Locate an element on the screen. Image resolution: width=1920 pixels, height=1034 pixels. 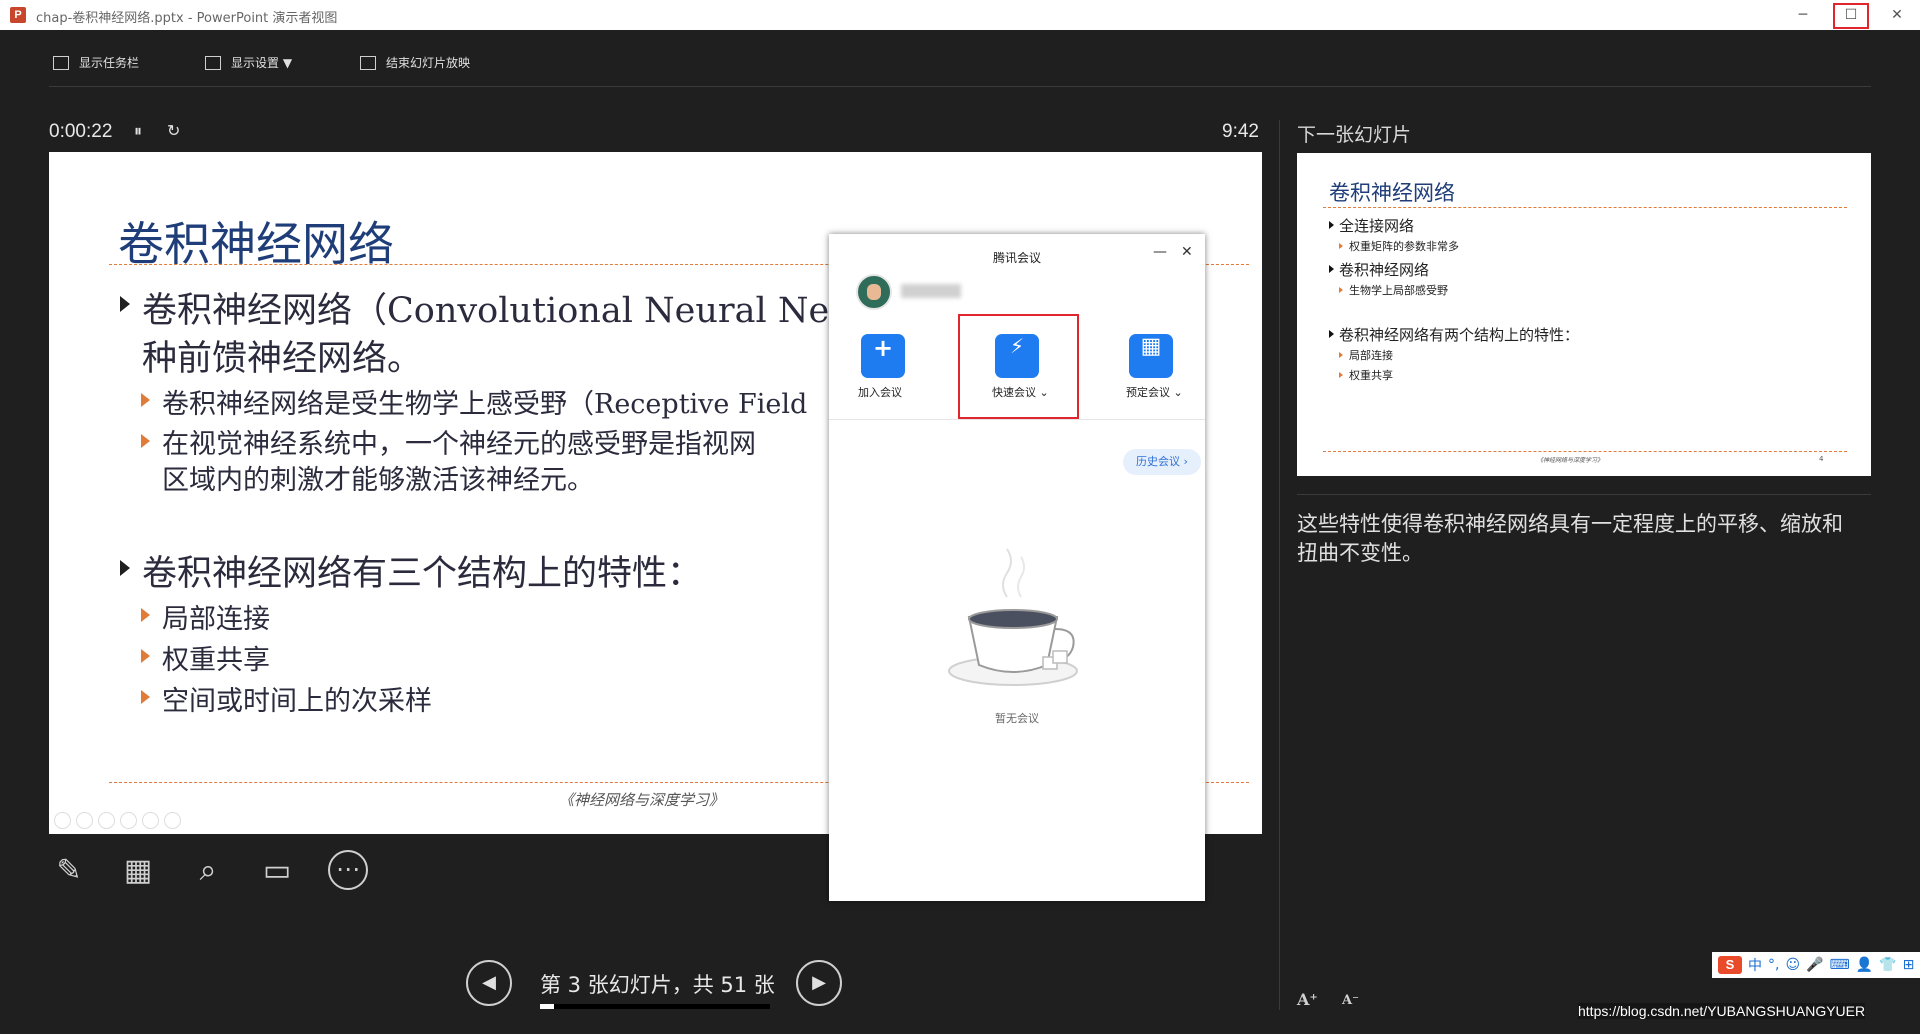
meeting-window-title: 腾讯会议 is located at coordinates (1016, 258).